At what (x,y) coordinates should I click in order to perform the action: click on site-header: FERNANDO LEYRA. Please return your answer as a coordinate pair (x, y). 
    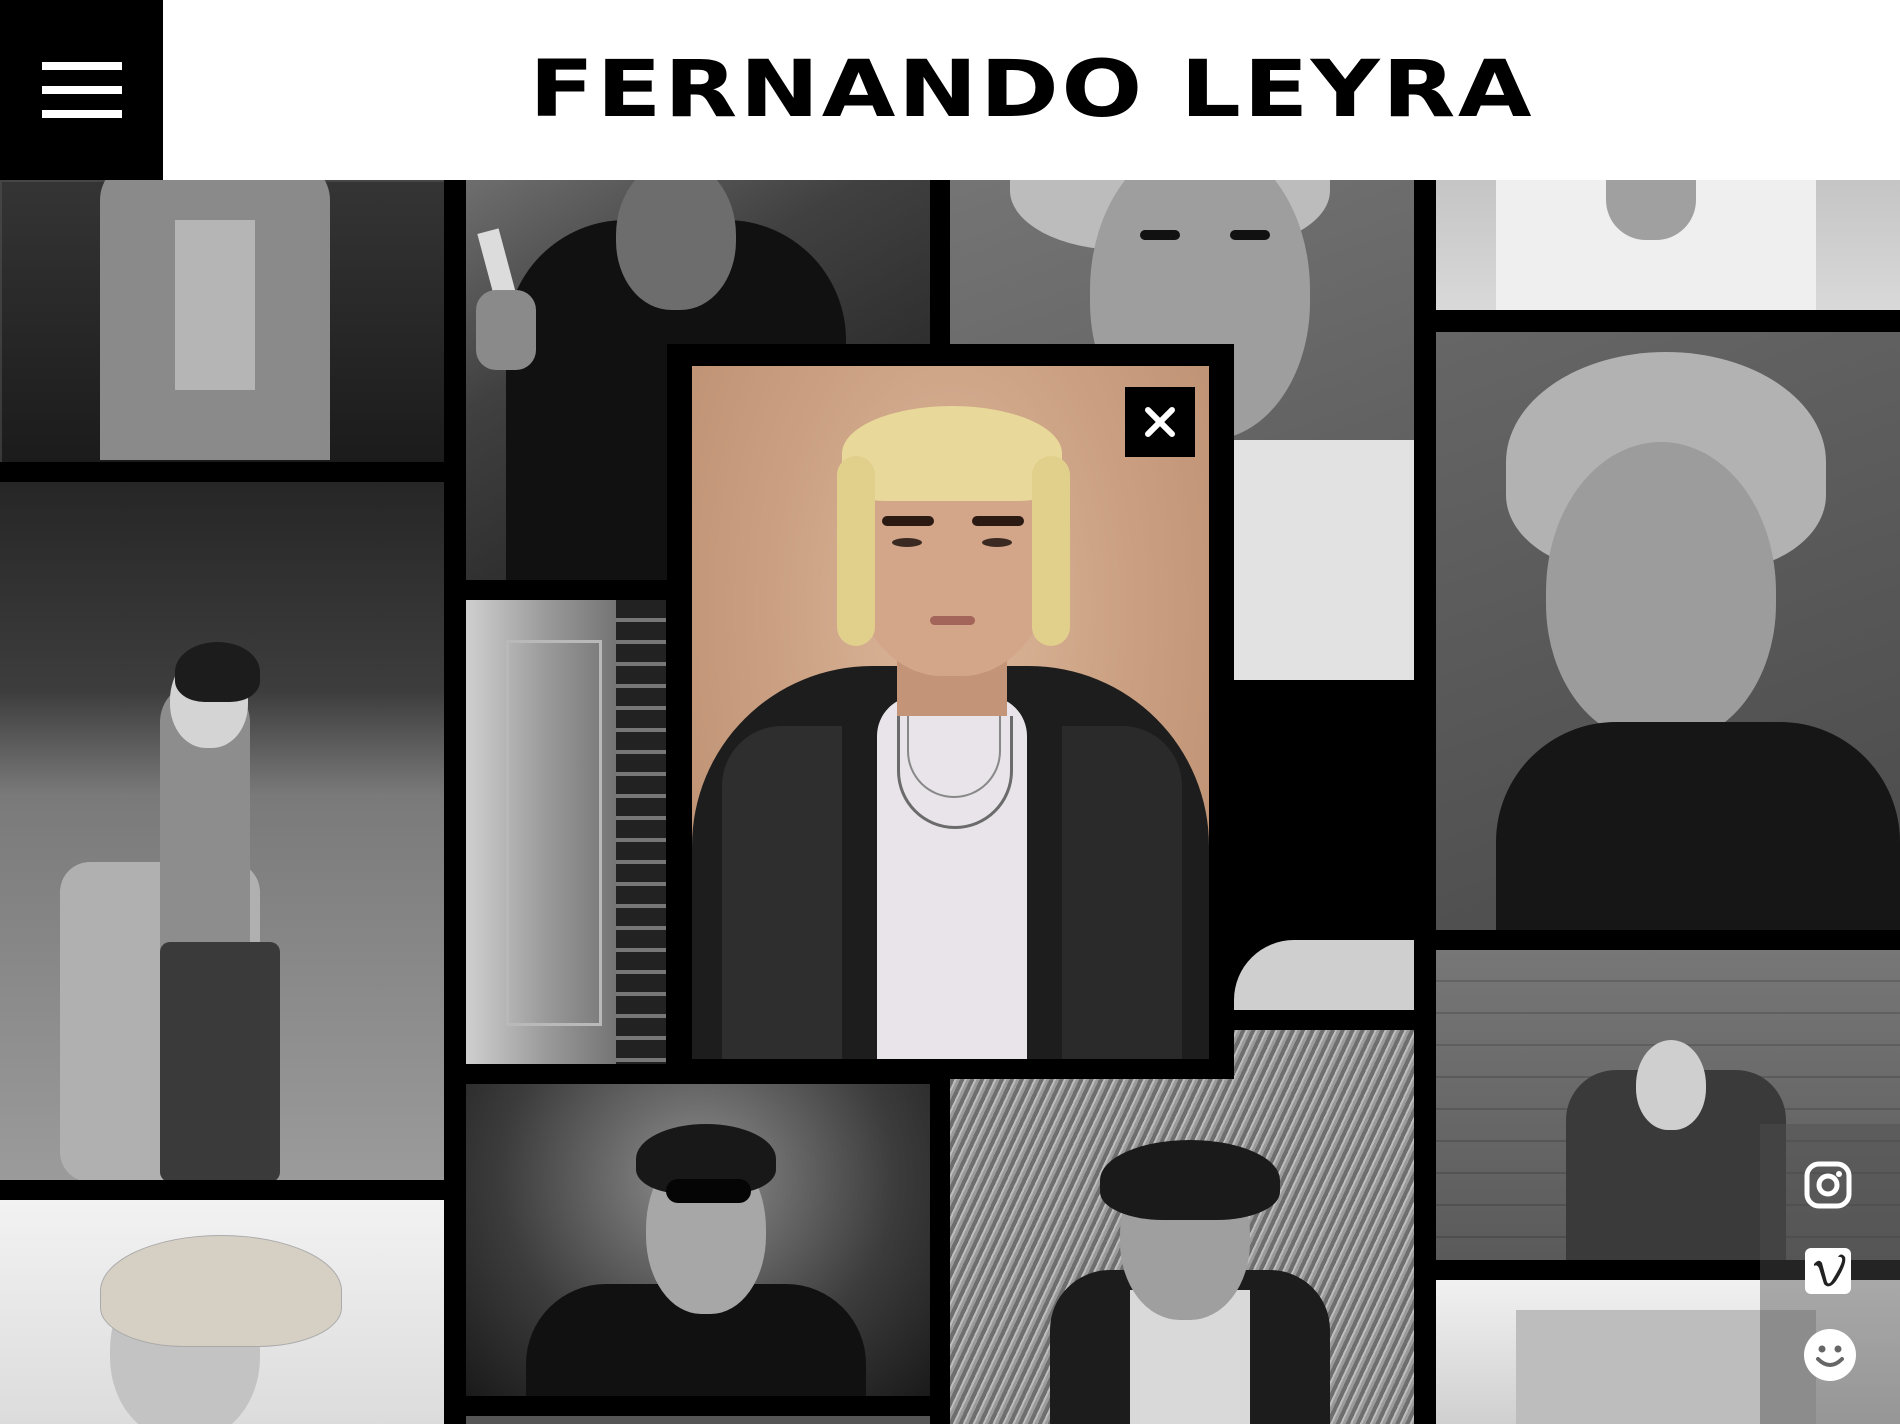
    Looking at the image, I should click on (950, 90).